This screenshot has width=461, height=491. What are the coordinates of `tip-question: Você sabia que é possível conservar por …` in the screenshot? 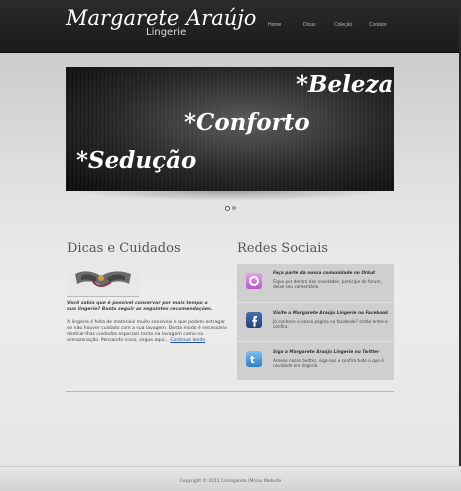 It's located at (140, 306).